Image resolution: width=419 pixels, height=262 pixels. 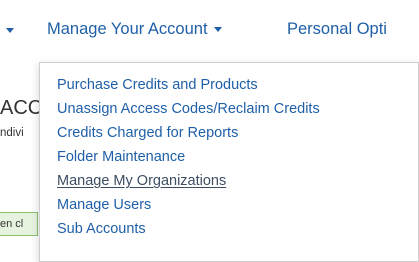 What do you see at coordinates (101, 229) in the screenshot?
I see `menu-item-sub-accounts: Sub Accounts` at bounding box center [101, 229].